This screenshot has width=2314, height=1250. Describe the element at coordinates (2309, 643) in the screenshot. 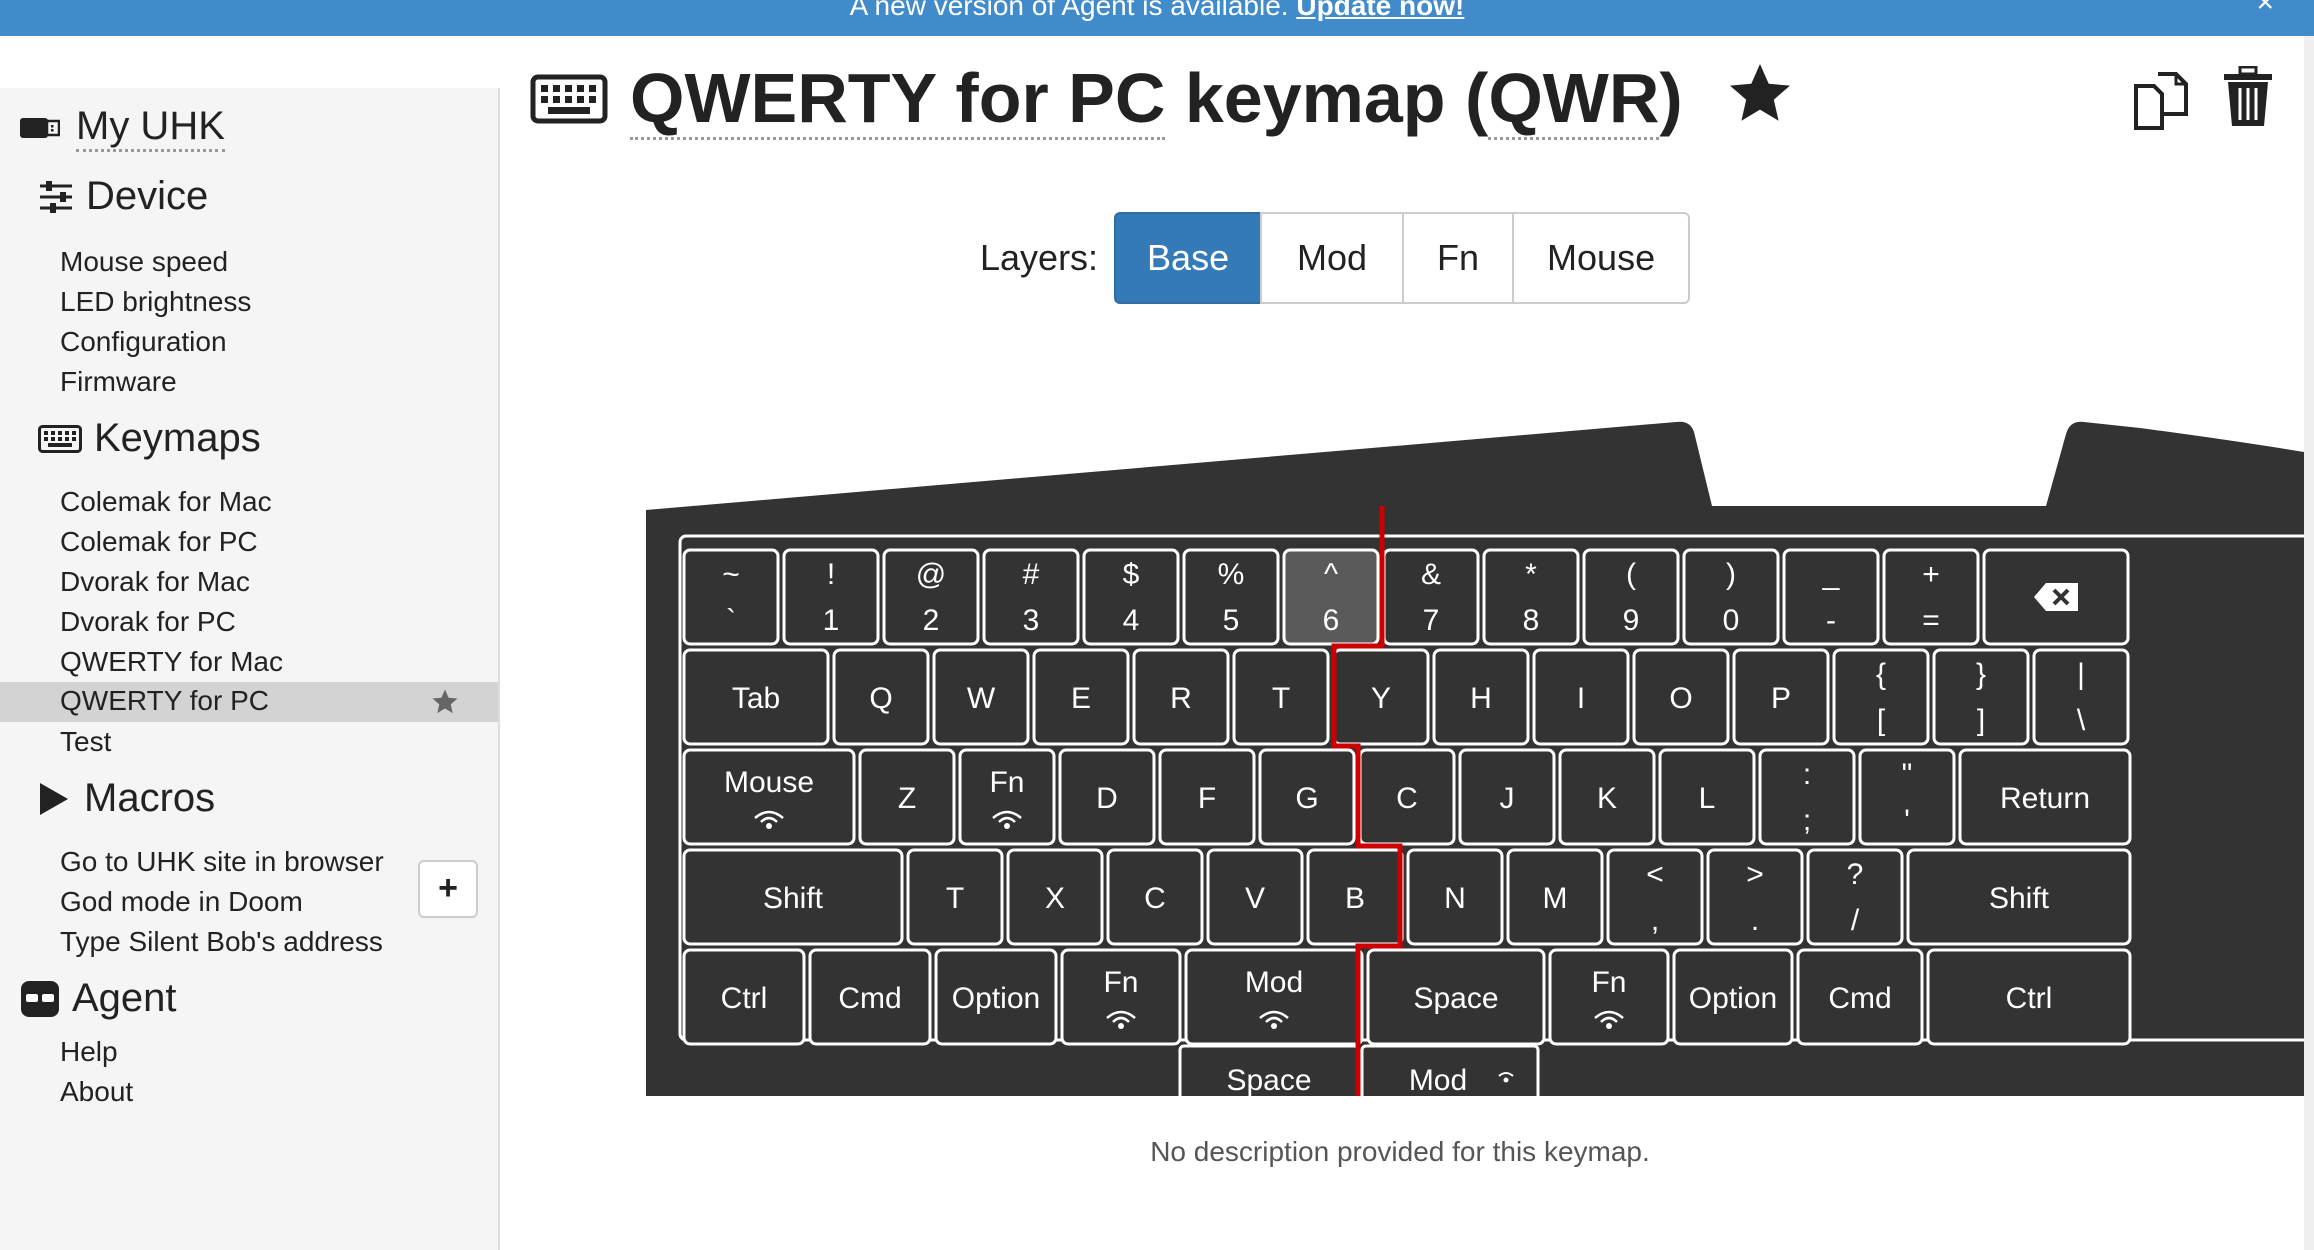

I see `scrollbar` at that location.